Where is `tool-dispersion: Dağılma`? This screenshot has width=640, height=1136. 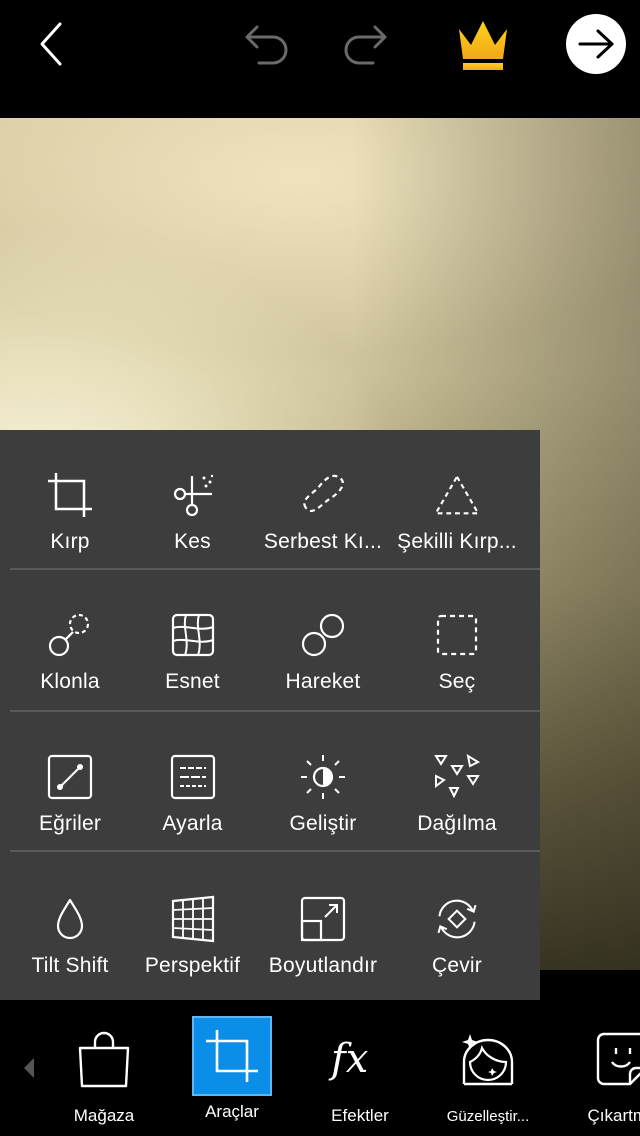
tool-dispersion: Dağılma is located at coordinates (457, 782).